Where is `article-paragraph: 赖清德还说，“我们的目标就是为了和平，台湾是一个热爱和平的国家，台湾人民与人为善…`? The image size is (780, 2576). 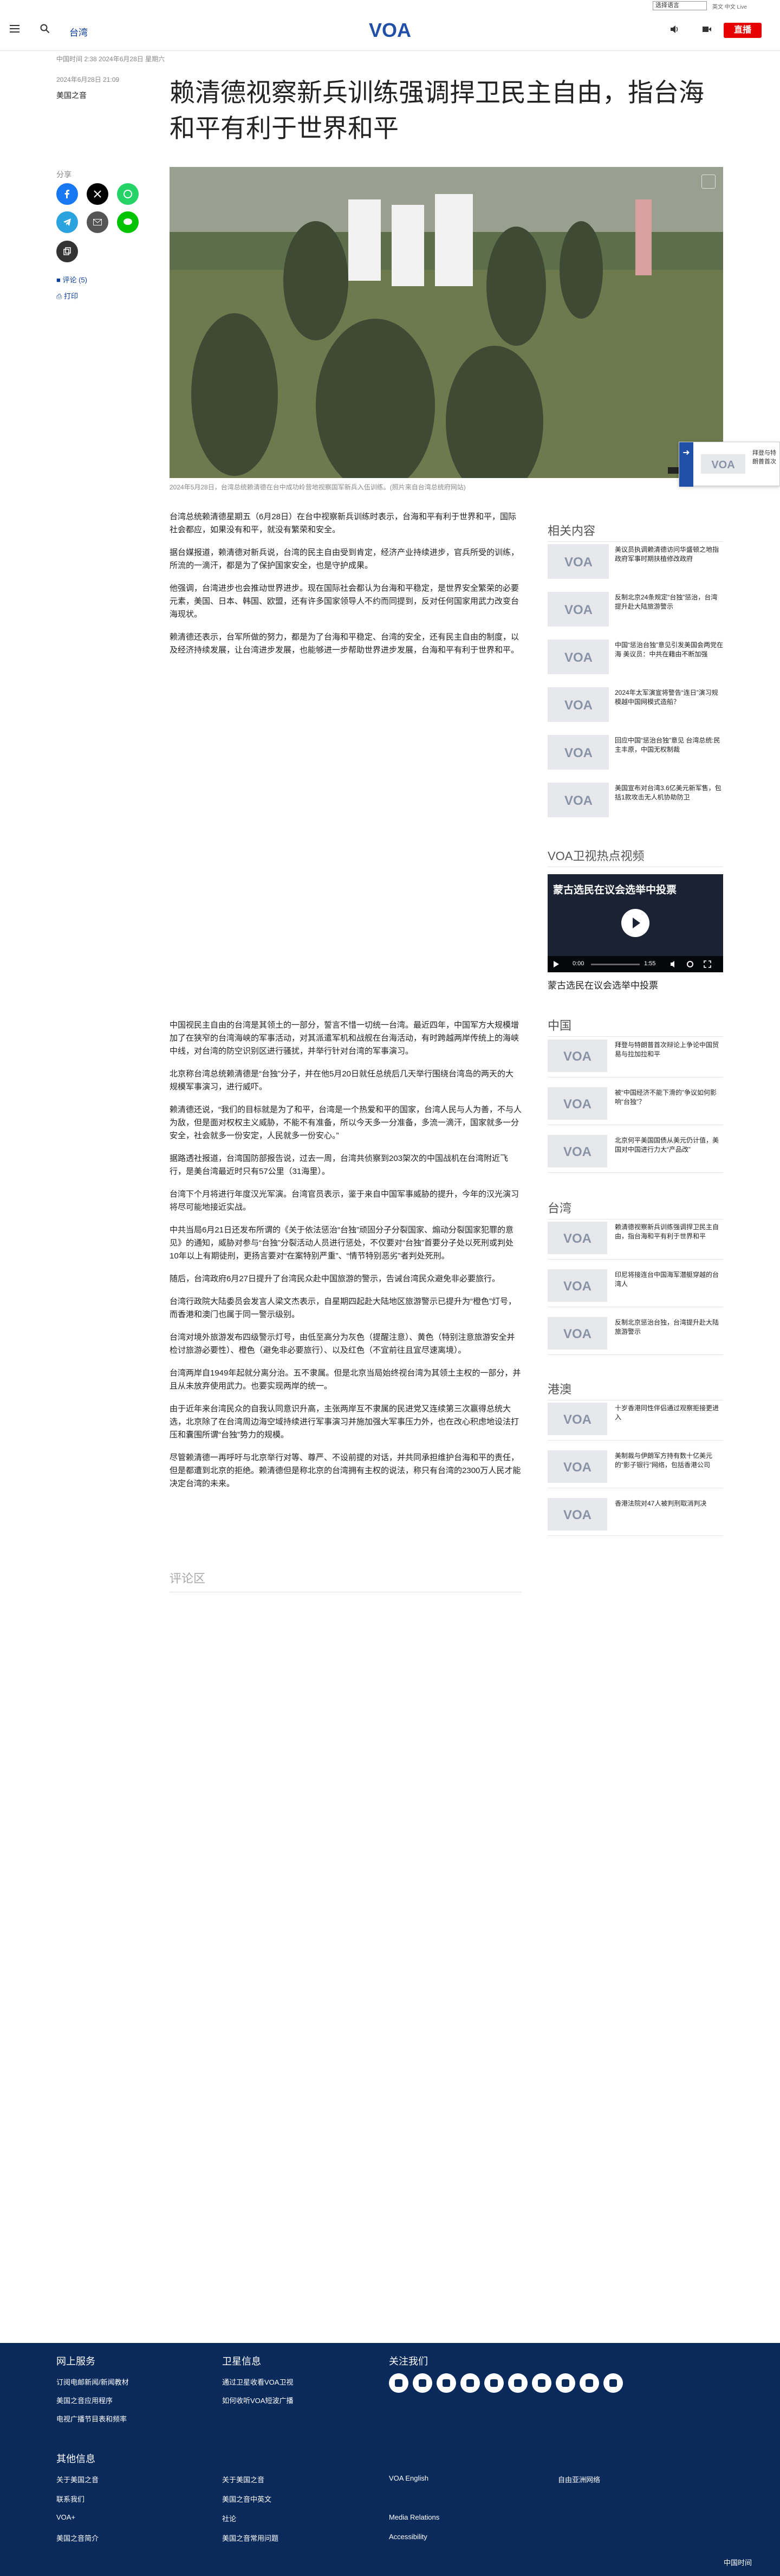
article-paragraph: 赖清德还说，“我们的目标就是为了和平，台湾是一个热爱和平的国家，台湾人民与人为善… is located at coordinates (346, 1122).